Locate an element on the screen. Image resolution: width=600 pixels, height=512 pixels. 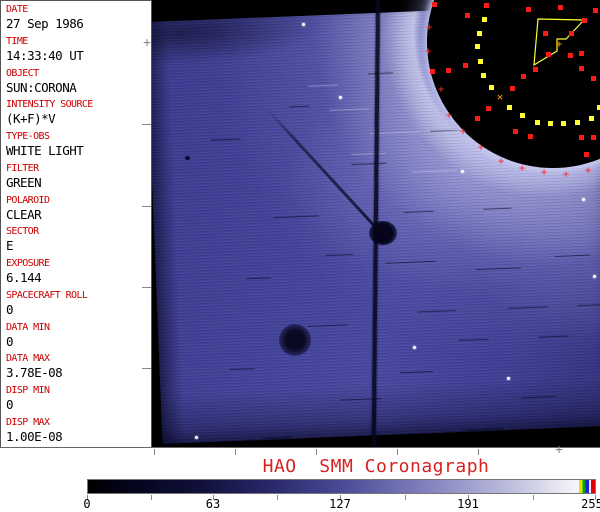
metadata-value: 27 Sep 1986 is located at coordinates (45, 23).